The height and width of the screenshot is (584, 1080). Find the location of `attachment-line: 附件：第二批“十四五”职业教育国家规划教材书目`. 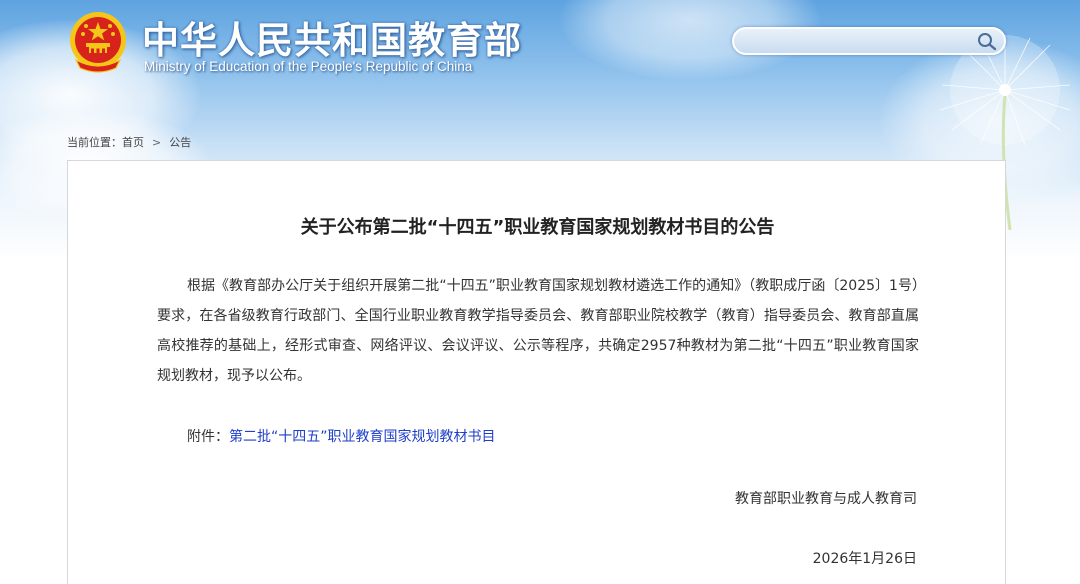

attachment-line: 附件：第二批“十四五”职业教育国家规划教材书目 is located at coordinates (341, 436).